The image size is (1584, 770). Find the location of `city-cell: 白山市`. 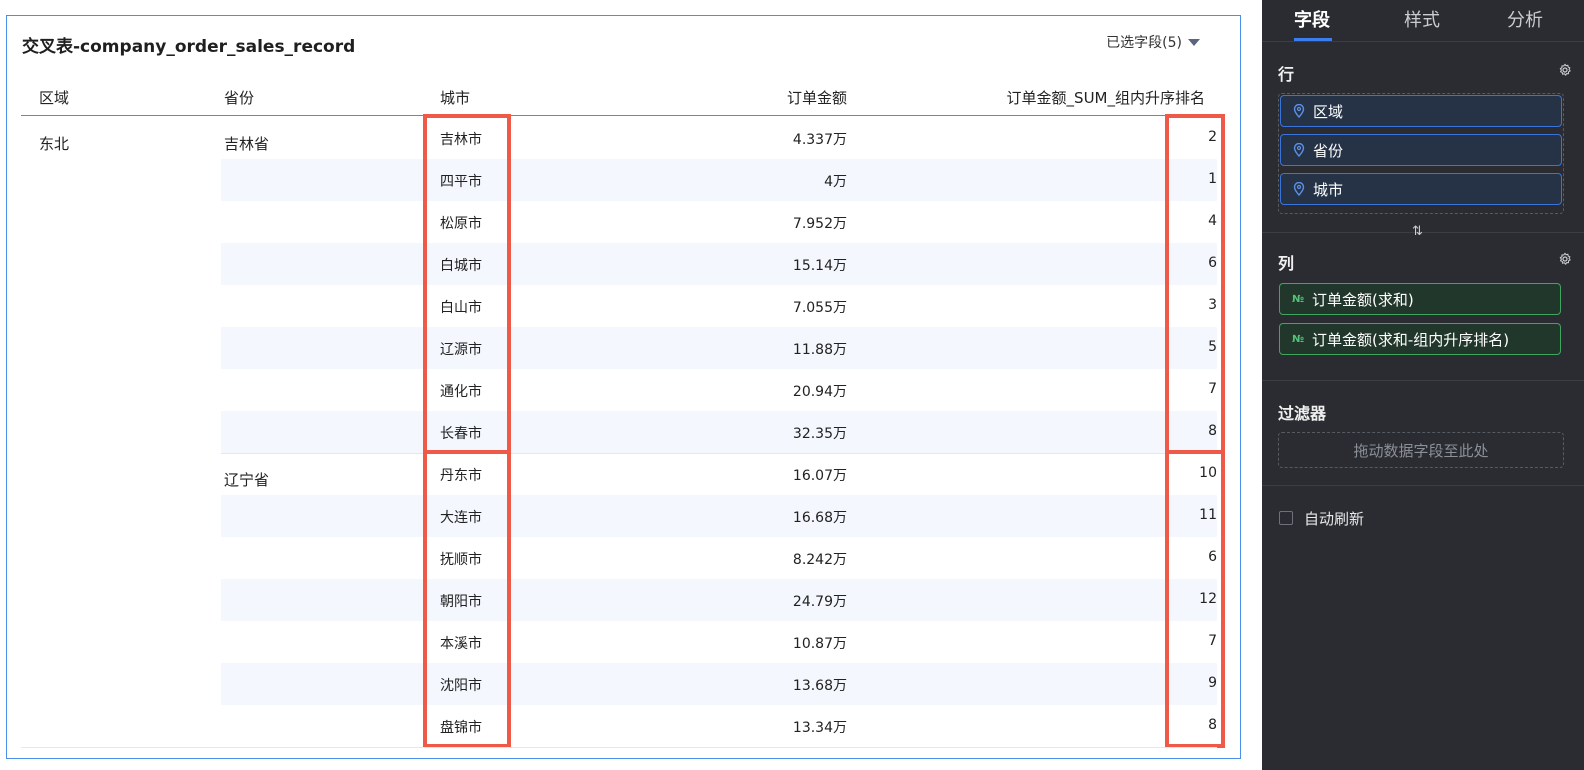

city-cell: 白山市 is located at coordinates (461, 308).